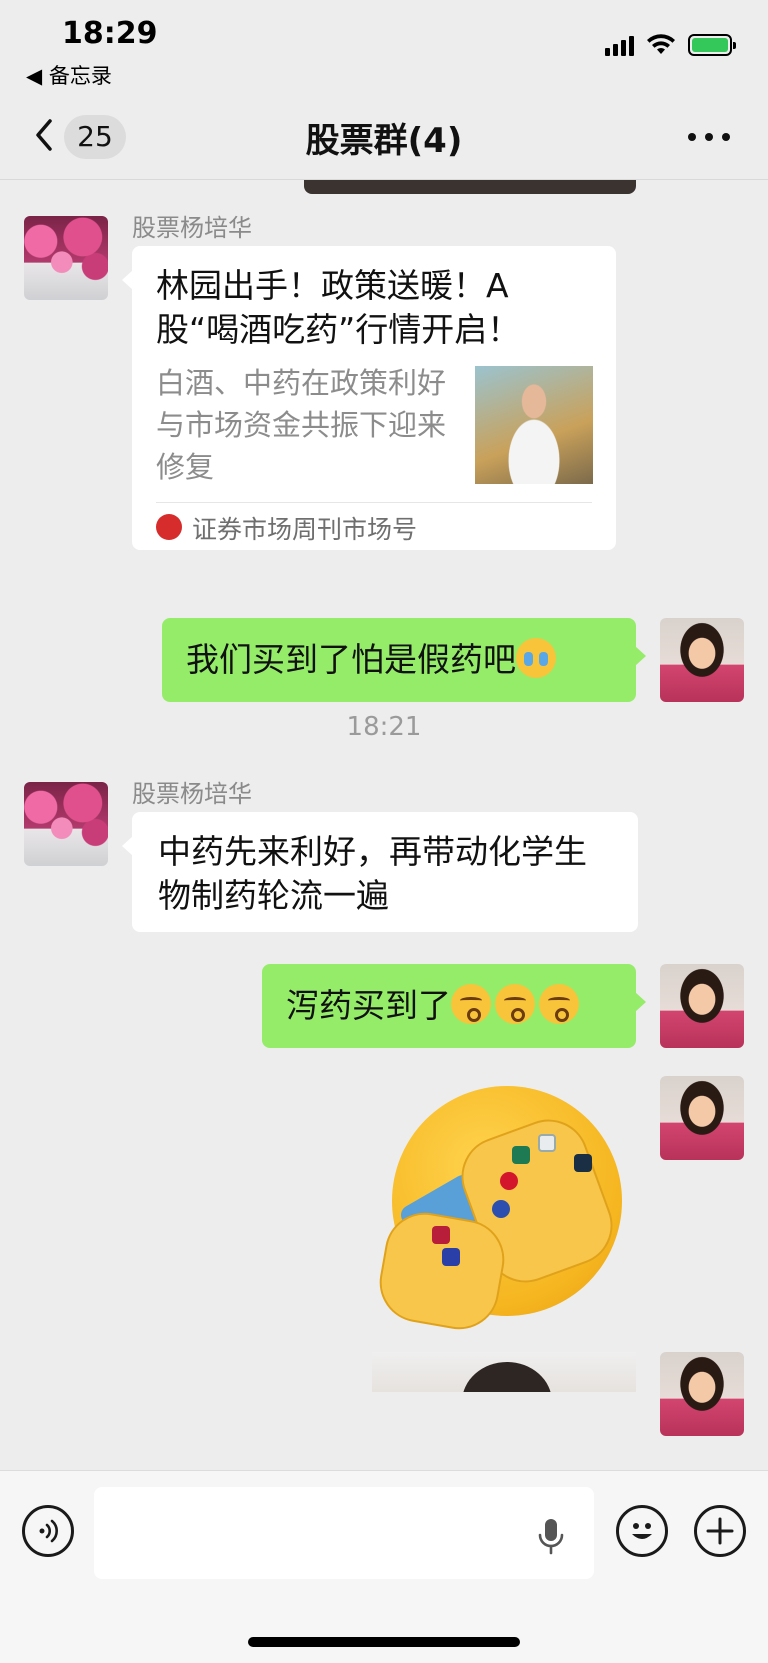 The width and height of the screenshot is (768, 1663). I want to click on message-input, so click(344, 1533).